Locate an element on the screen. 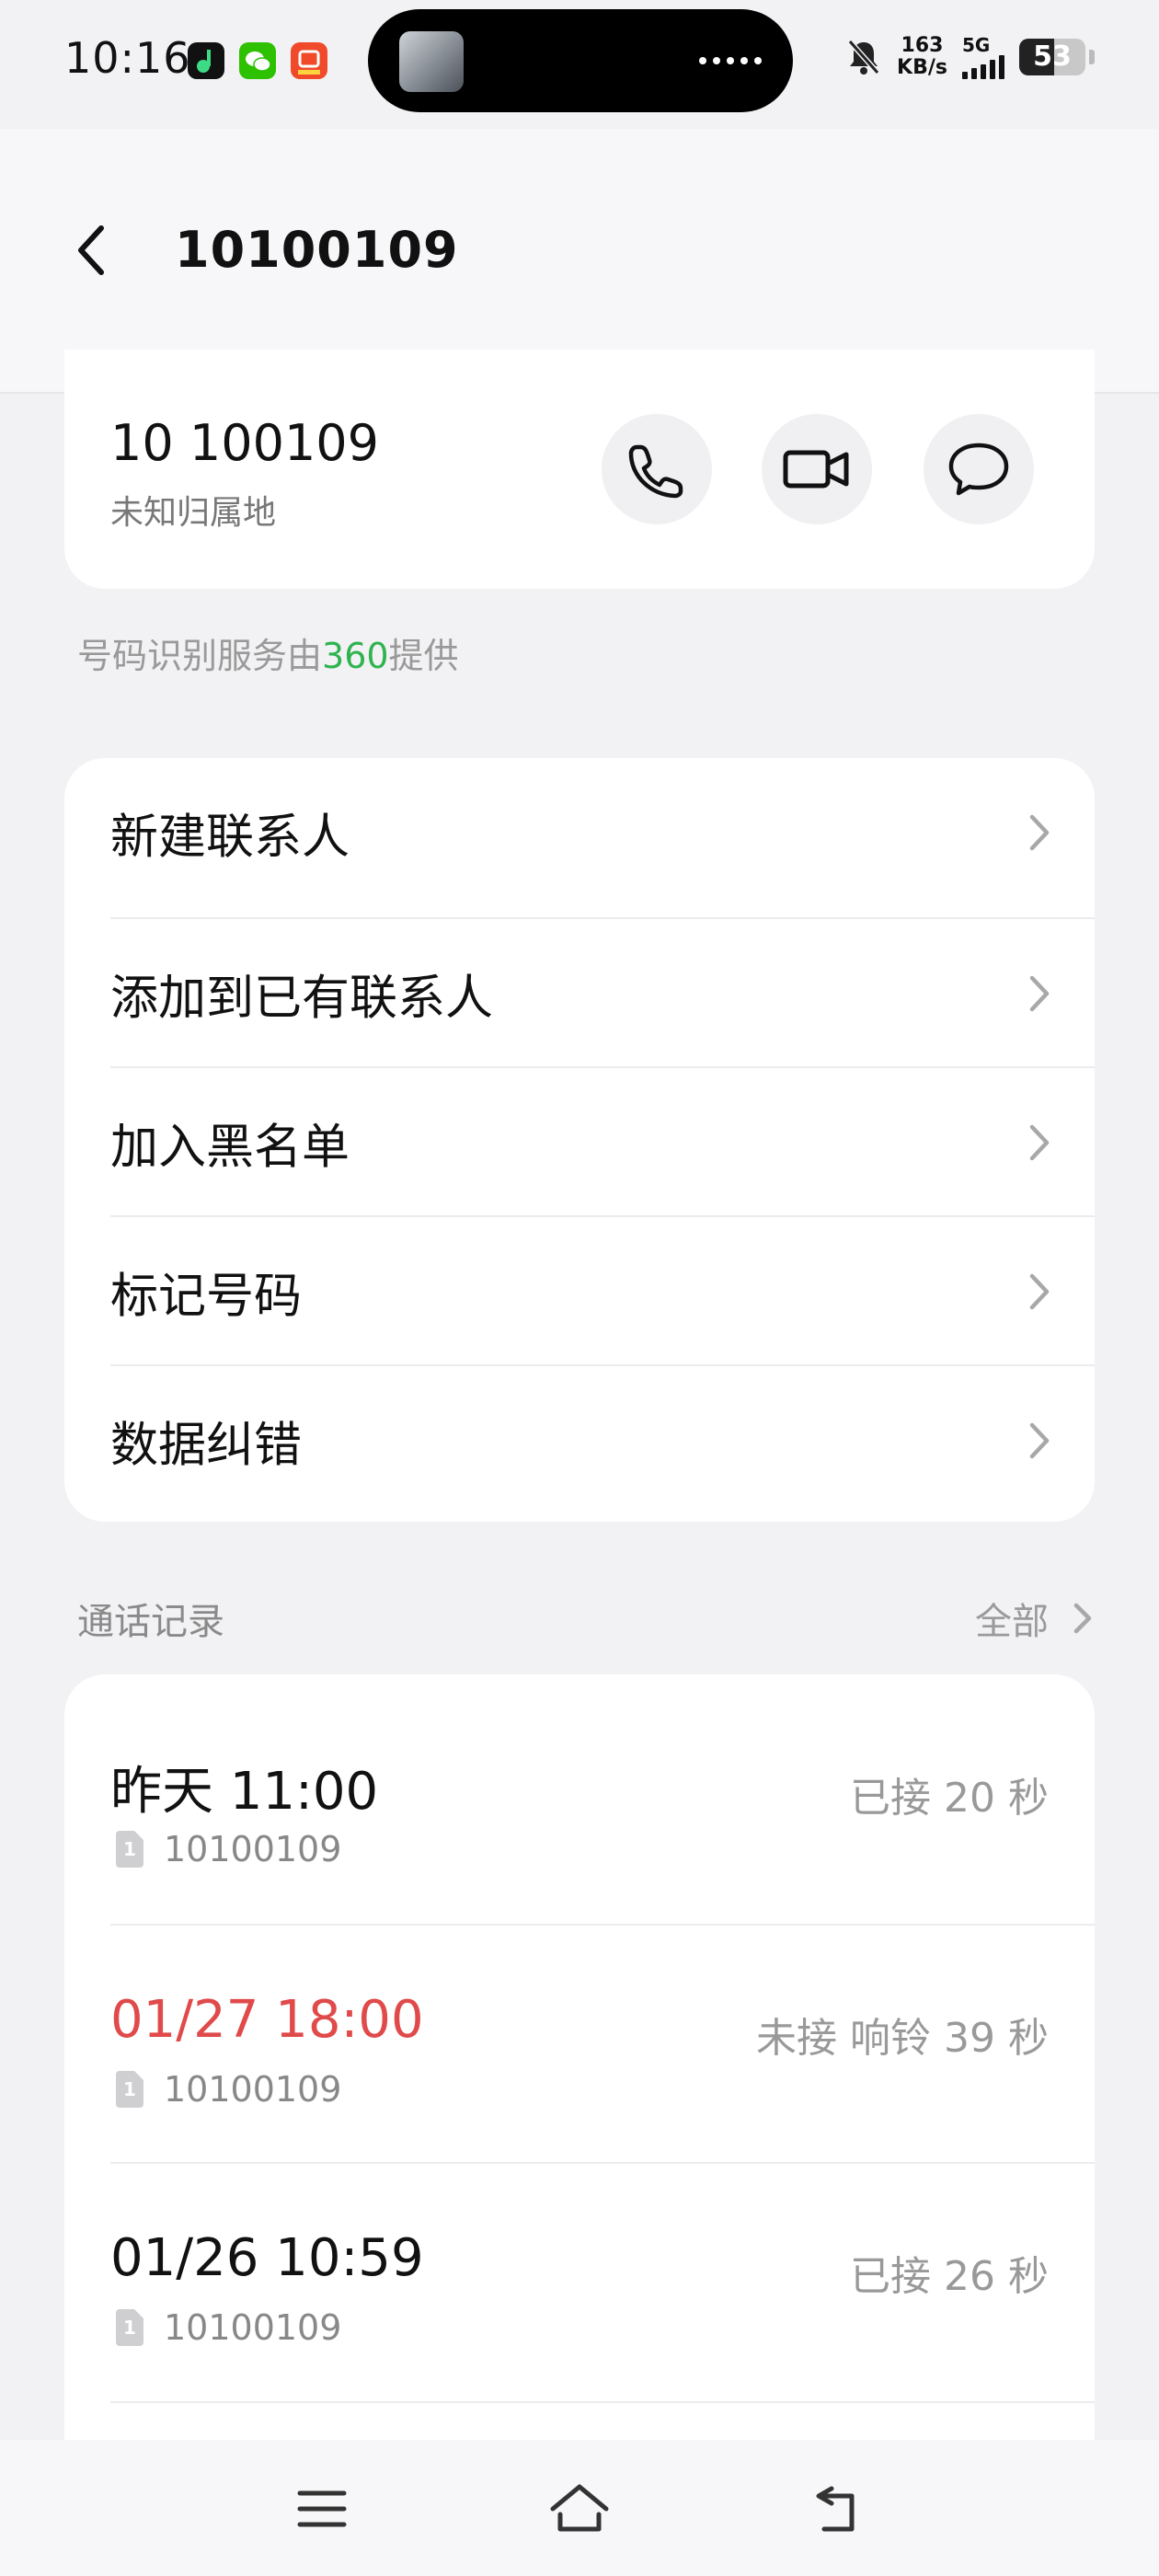 Image resolution: width=1159 pixels, height=2576 pixels. status-time: 10:16 is located at coordinates (127, 58).